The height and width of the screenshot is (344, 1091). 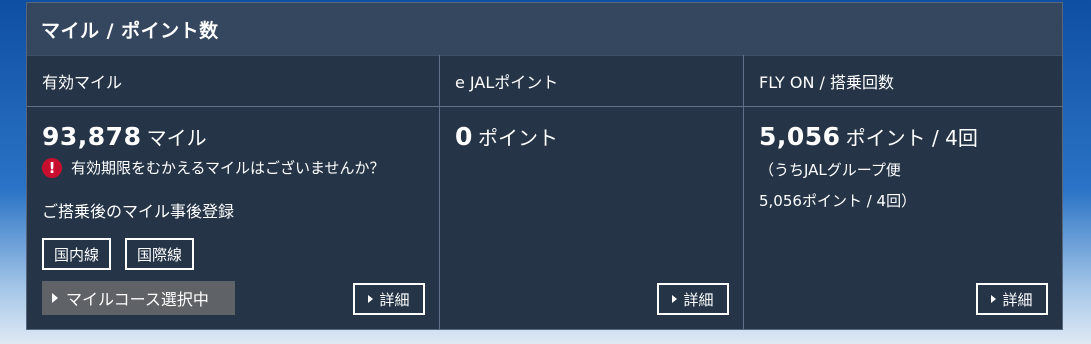 I want to click on miles-detail-button: 詳細, so click(x=389, y=299).